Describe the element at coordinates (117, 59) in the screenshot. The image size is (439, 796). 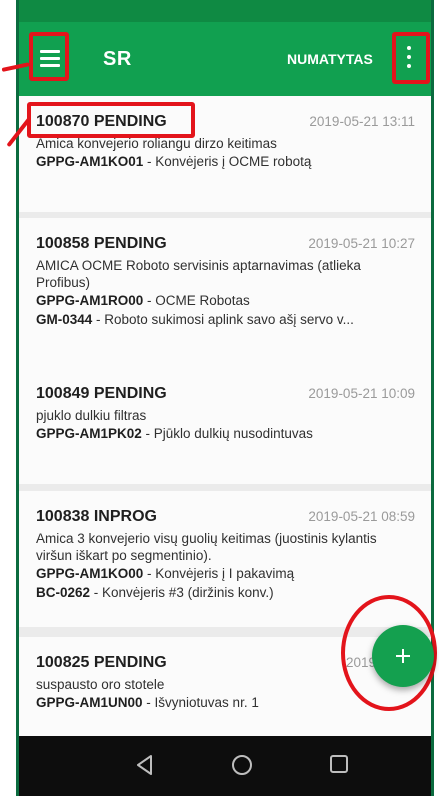
I see `app-title: SR` at that location.